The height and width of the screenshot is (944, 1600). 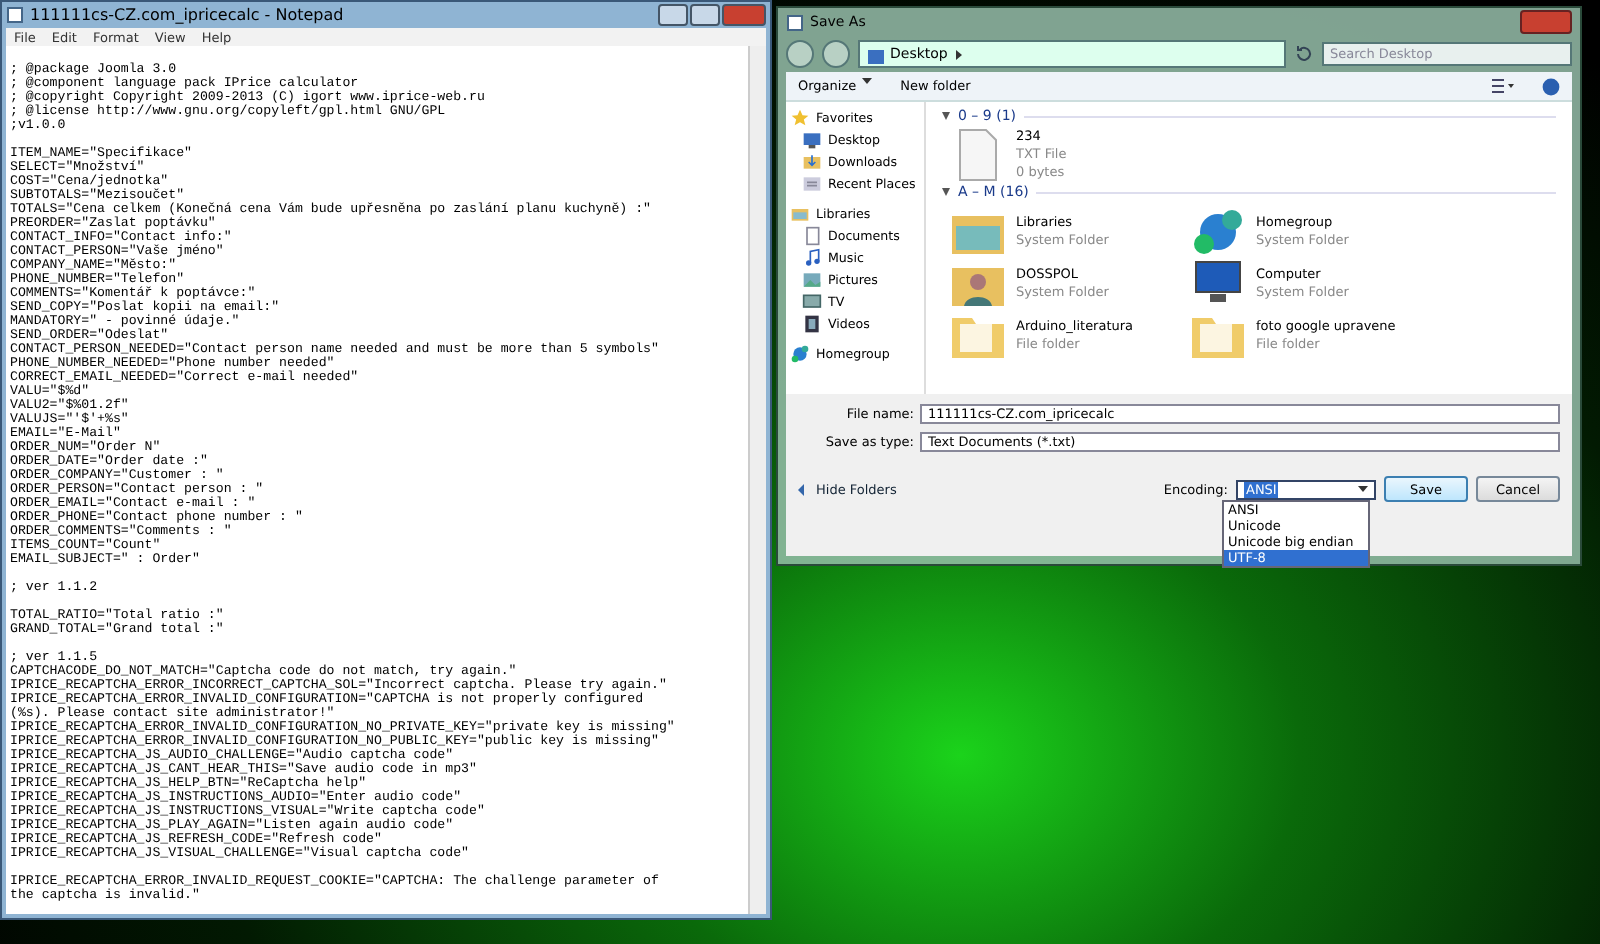 I want to click on view-options-icon, so click(x=1502, y=86).